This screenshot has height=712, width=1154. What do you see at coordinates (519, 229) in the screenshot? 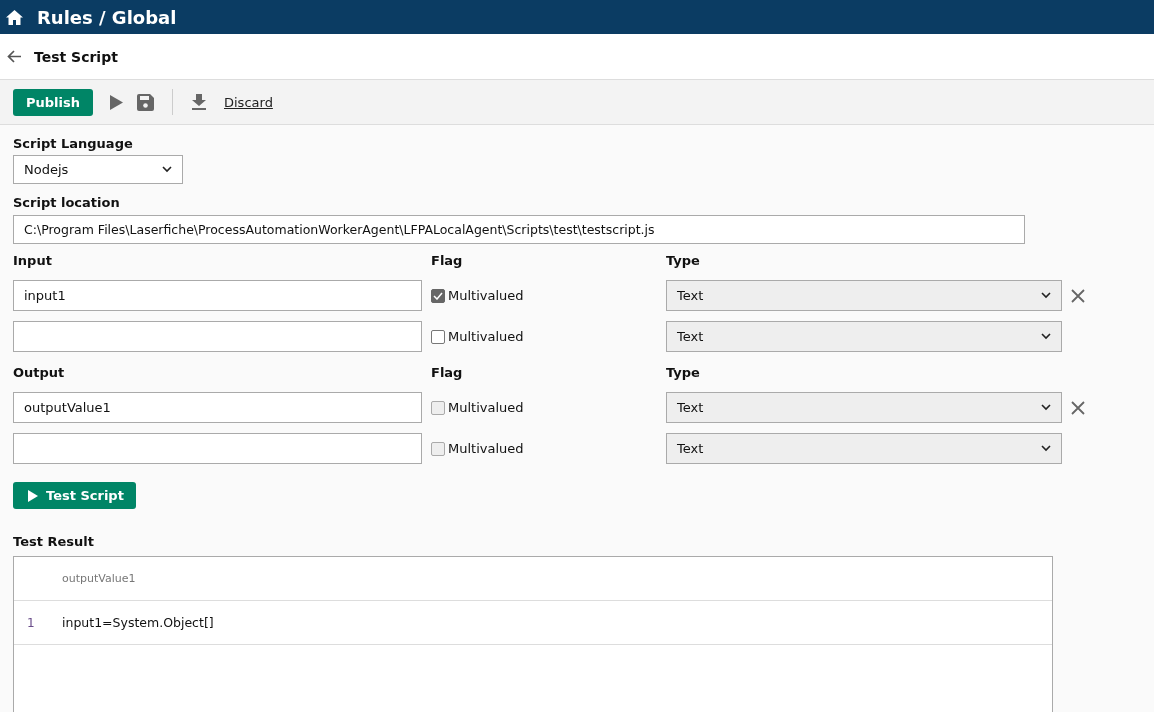
I see `script-location-field: C:\Program Files\Laserfiche\ProcessAutomationWorkerAgent\LFPALocalAgent\Scripts\test\testscript.js` at bounding box center [519, 229].